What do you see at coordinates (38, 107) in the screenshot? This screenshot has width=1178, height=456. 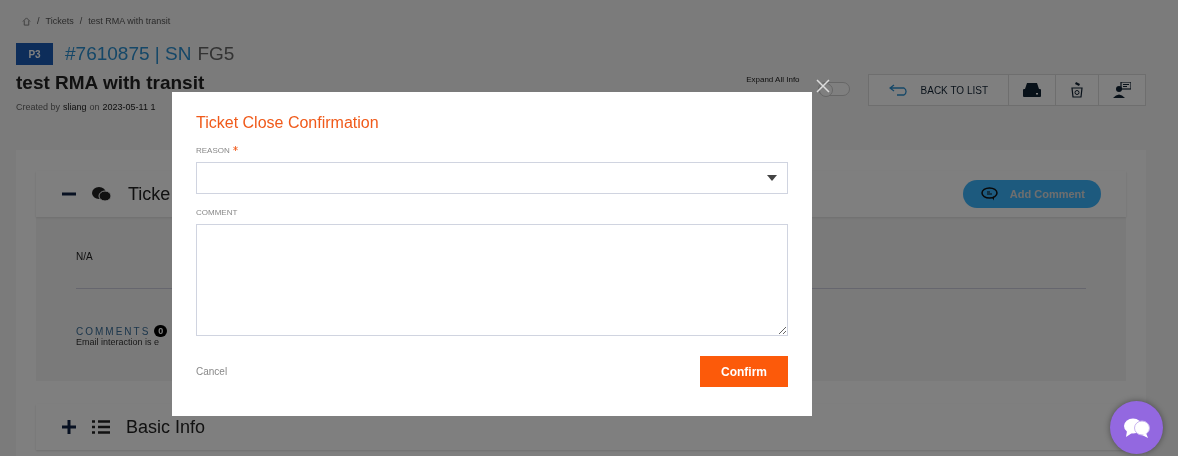 I see `created-label: Created by` at bounding box center [38, 107].